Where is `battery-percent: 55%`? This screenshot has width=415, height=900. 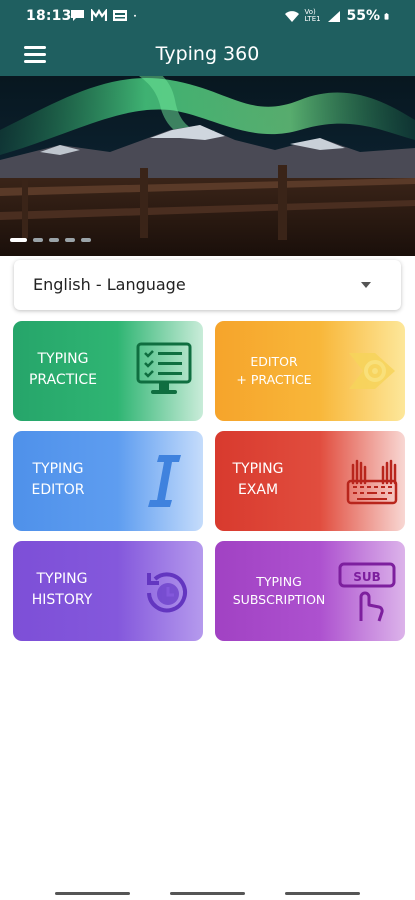 battery-percent: 55% is located at coordinates (363, 16).